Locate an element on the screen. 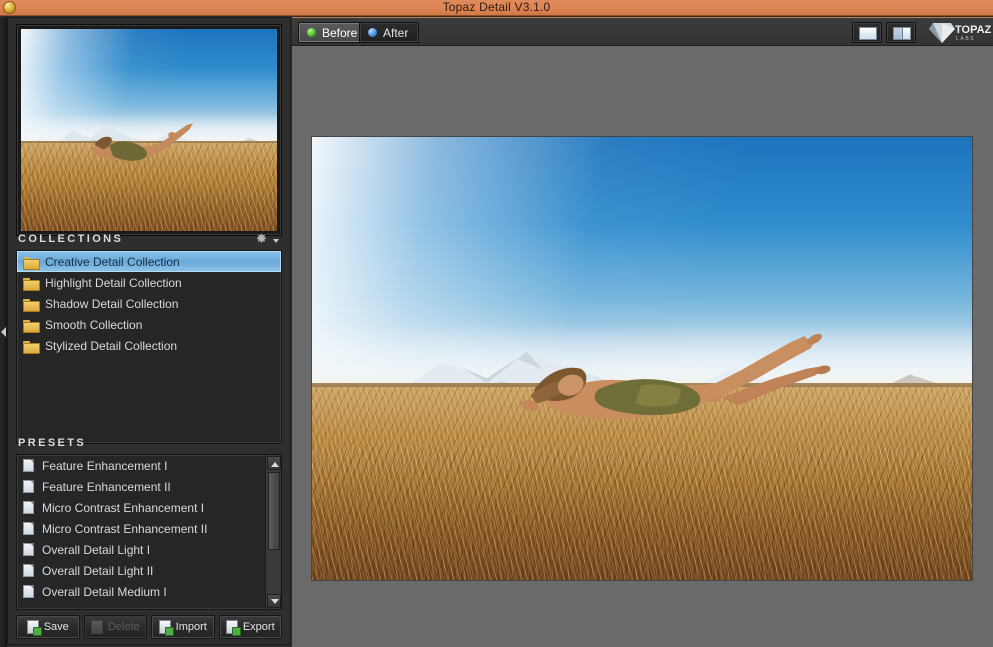  preset-item: Overall Detail Medium I is located at coordinates (142, 591).